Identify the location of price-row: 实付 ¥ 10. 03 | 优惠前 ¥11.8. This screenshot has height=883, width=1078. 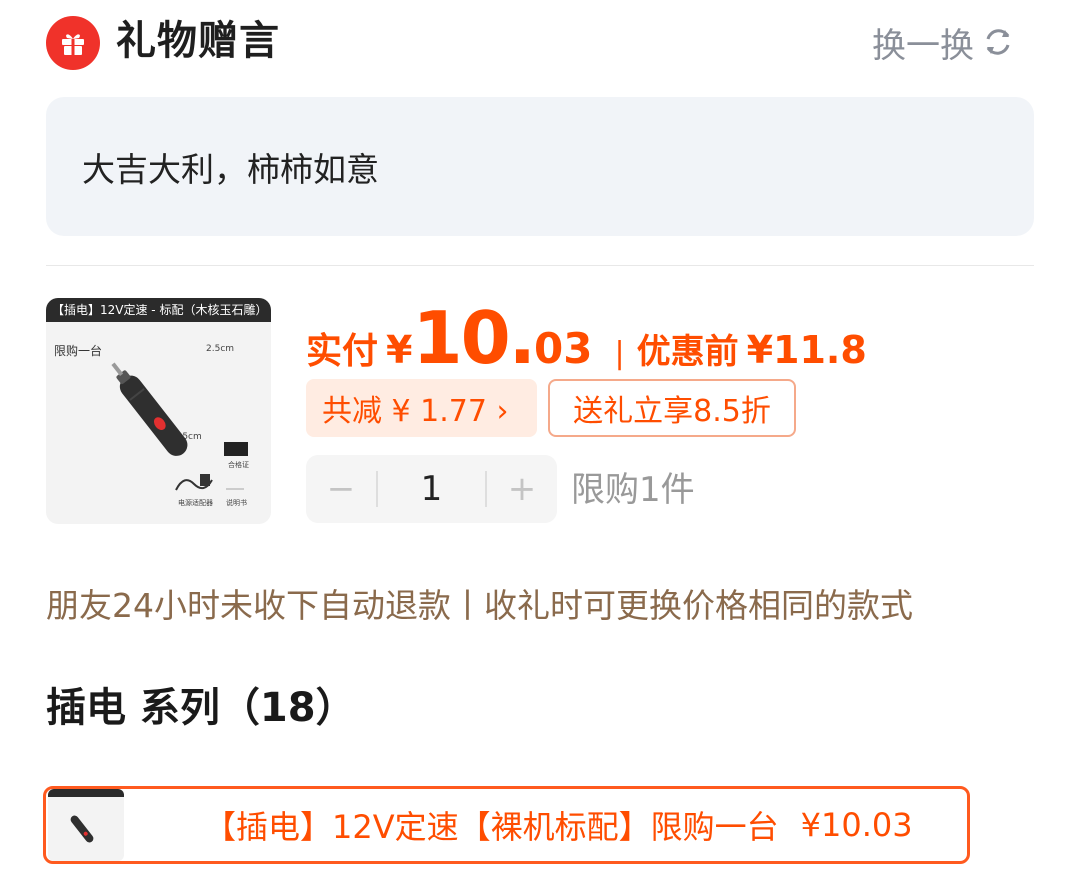
(586, 338).